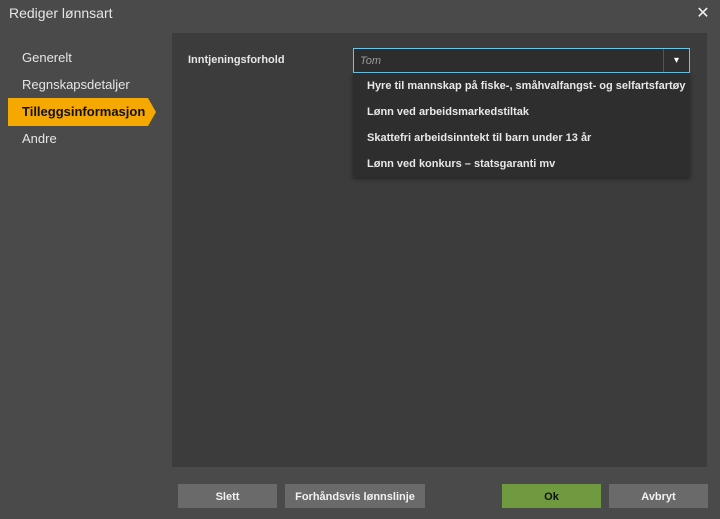 This screenshot has width=720, height=519. What do you see at coordinates (551, 496) in the screenshot?
I see `ok-button: Ok` at bounding box center [551, 496].